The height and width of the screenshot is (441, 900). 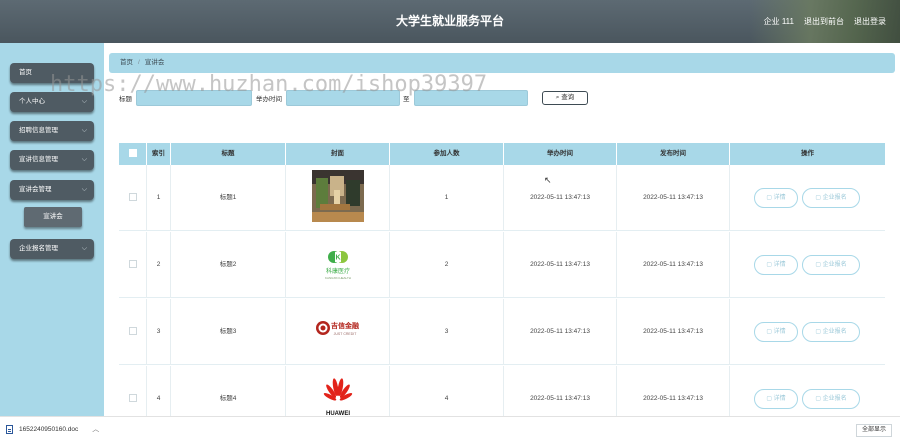 I want to click on table-header: 索引 标题 封面 参加人数 举办时间 发布时间 操作, so click(x=502, y=154).